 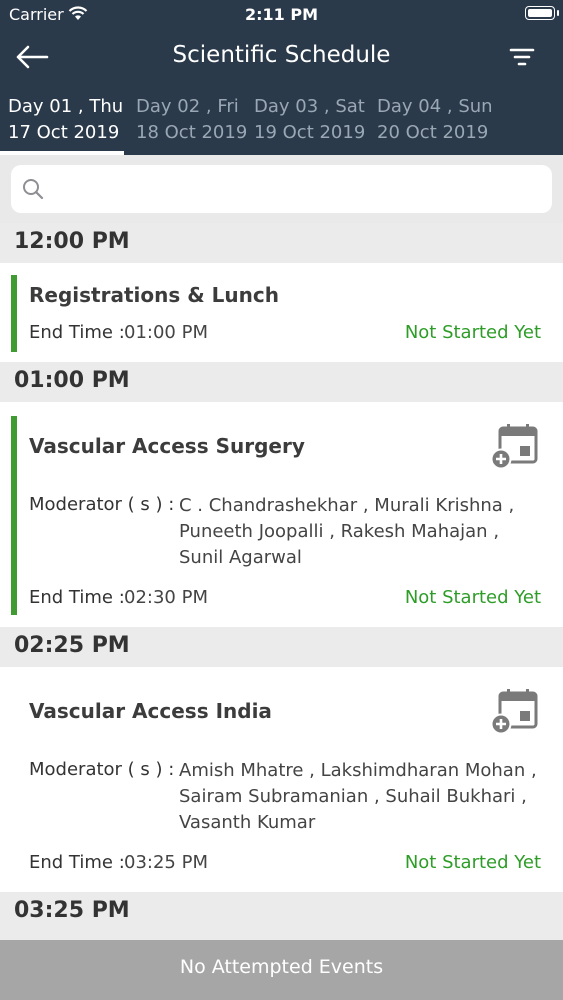 What do you see at coordinates (240, 557) in the screenshot?
I see `moderator-line: Sunil Agarwal` at bounding box center [240, 557].